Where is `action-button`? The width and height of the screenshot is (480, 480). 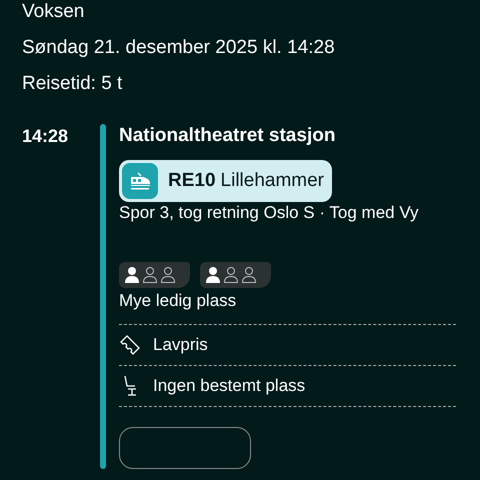 action-button is located at coordinates (185, 448).